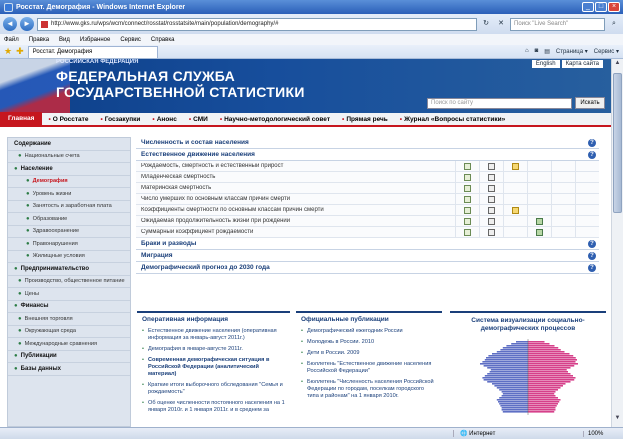  Describe the element at coordinates (367, 143) in the screenshot. I see `section-population-structure: Численность и состав населения?` at that location.